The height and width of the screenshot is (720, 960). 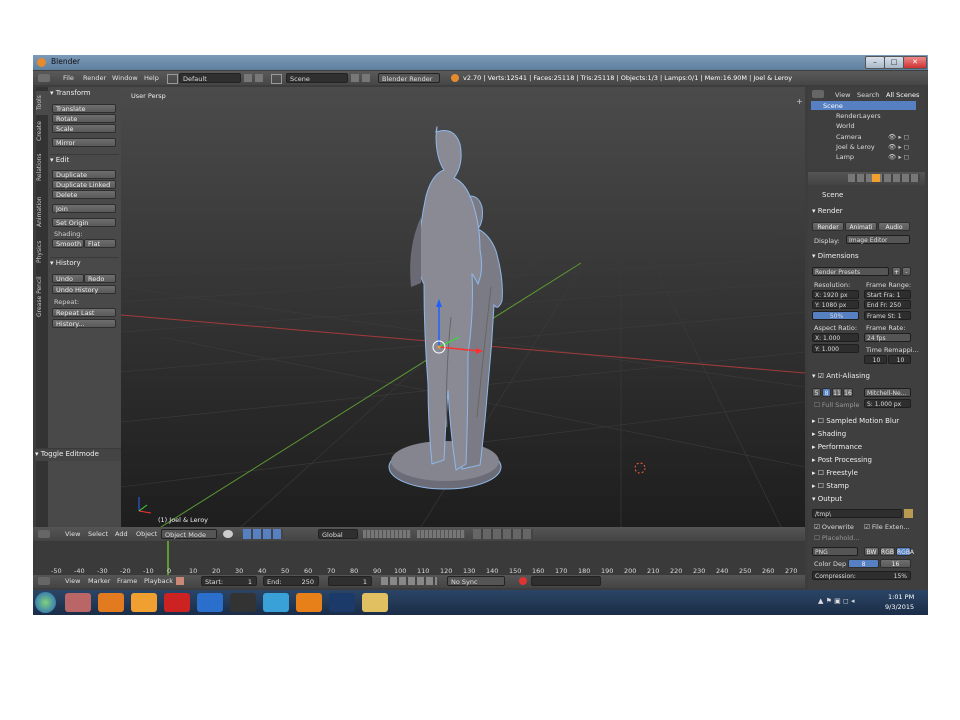 I want to click on taskbar-app-icon, so click(x=78, y=602).